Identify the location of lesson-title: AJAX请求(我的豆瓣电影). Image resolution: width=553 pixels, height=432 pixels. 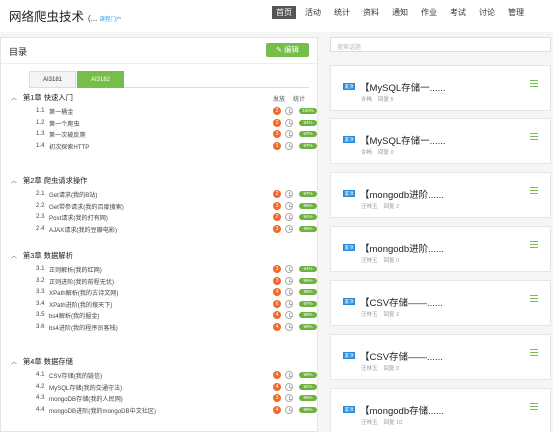
(83, 229).